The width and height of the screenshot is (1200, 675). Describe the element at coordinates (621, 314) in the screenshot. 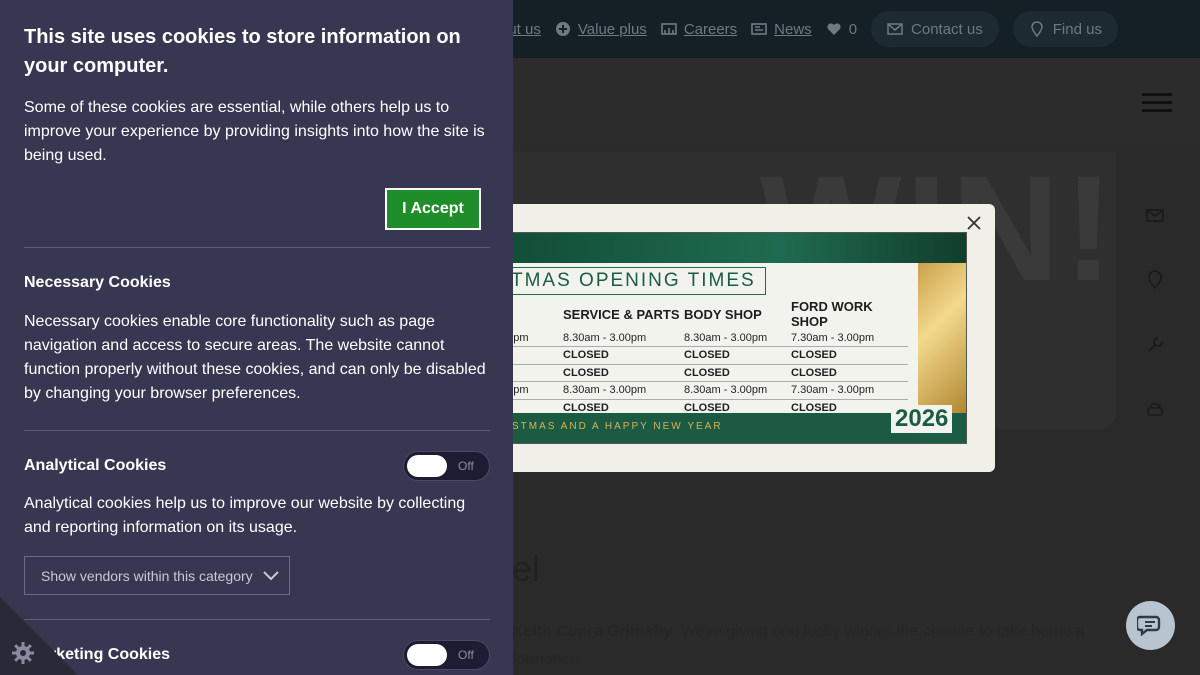

I see `column-header: SERVICE & PARTS` at that location.